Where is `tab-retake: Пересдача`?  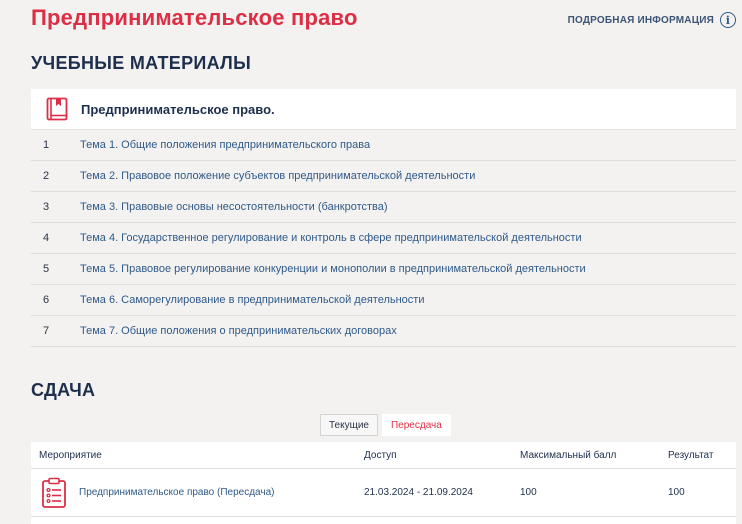
tab-retake: Пересдача is located at coordinates (416, 425).